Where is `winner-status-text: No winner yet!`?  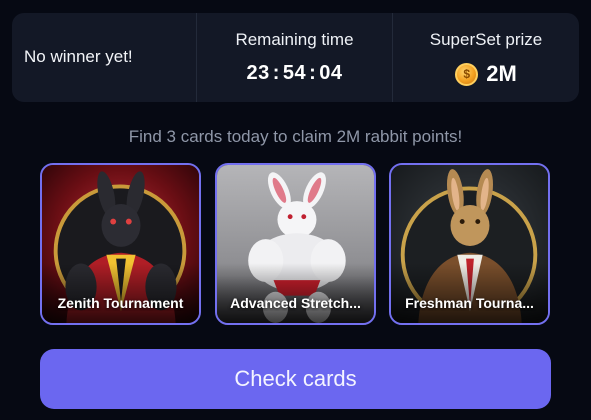 winner-status-text: No winner yet! is located at coordinates (78, 56).